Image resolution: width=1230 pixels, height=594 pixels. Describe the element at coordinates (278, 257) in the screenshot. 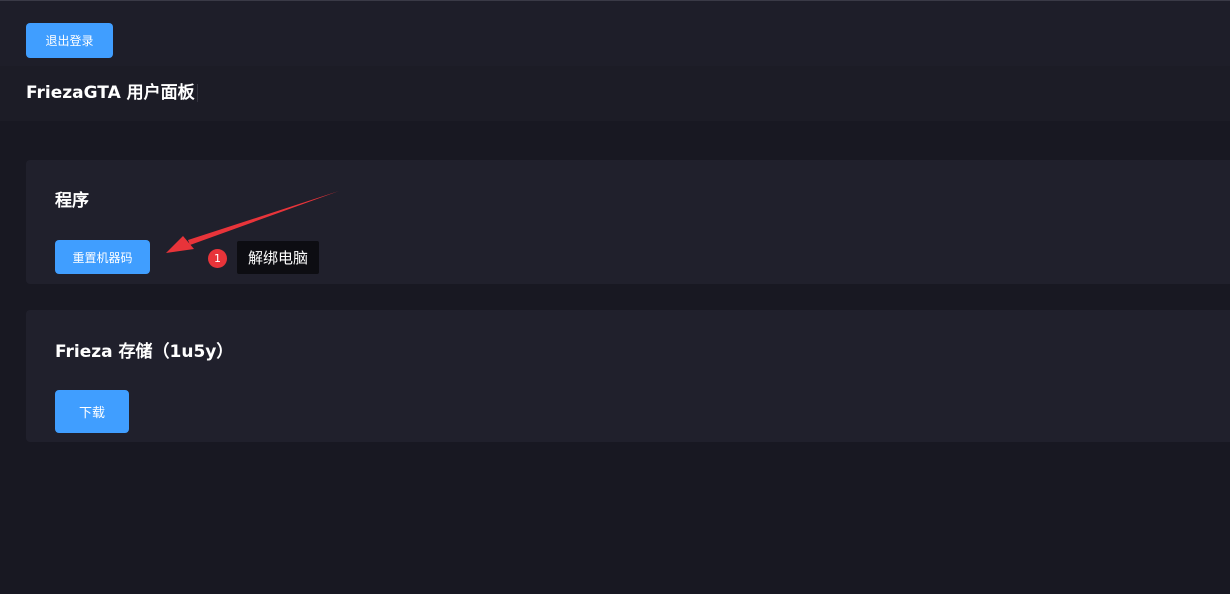

I see `annotation-label: 解绑电脑` at that location.